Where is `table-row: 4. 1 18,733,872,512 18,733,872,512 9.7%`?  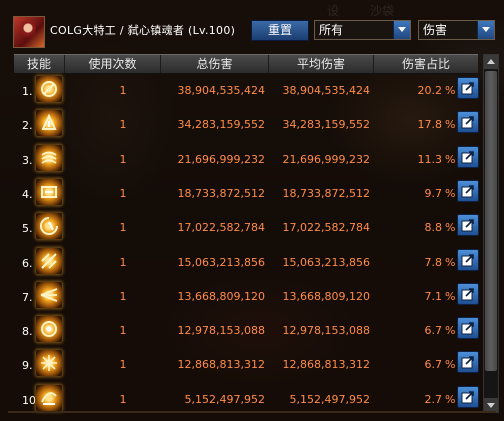
table-row: 4. 1 18,733,872,512 18,733,872,512 9.7% is located at coordinates (252, 192).